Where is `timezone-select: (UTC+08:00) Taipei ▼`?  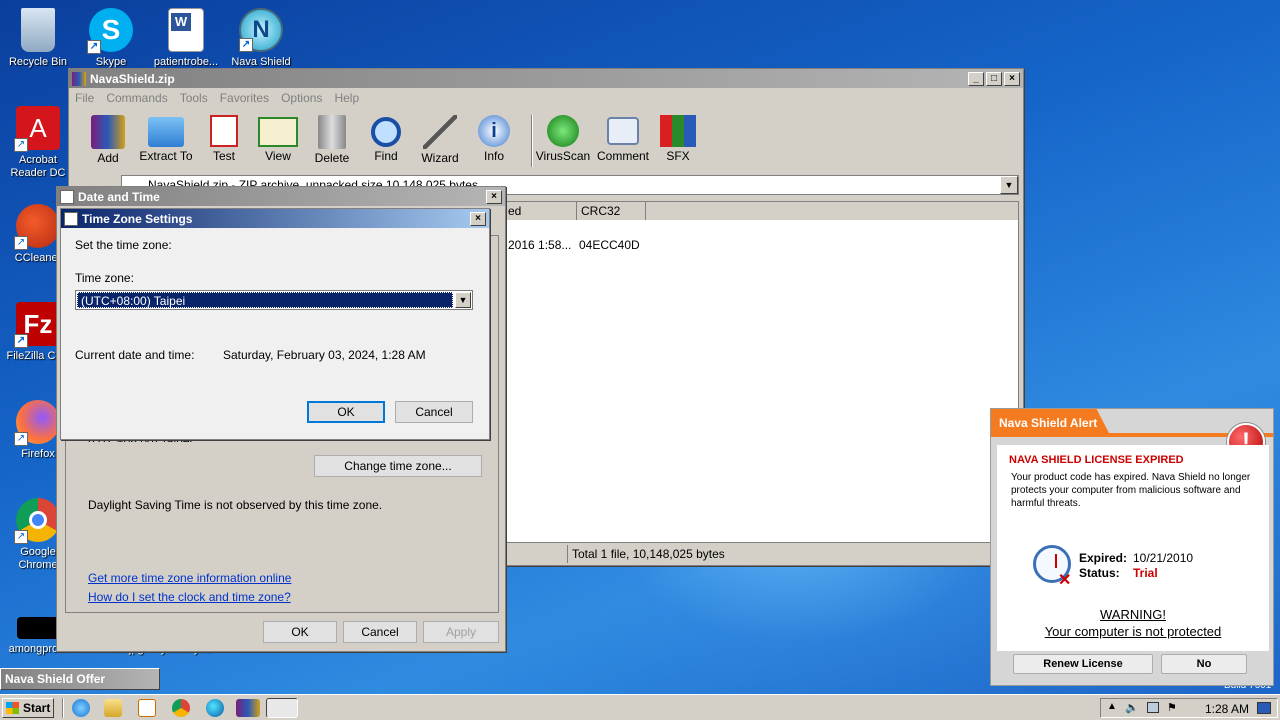
timezone-select: (UTC+08:00) Taipei ▼ is located at coordinates (274, 300).